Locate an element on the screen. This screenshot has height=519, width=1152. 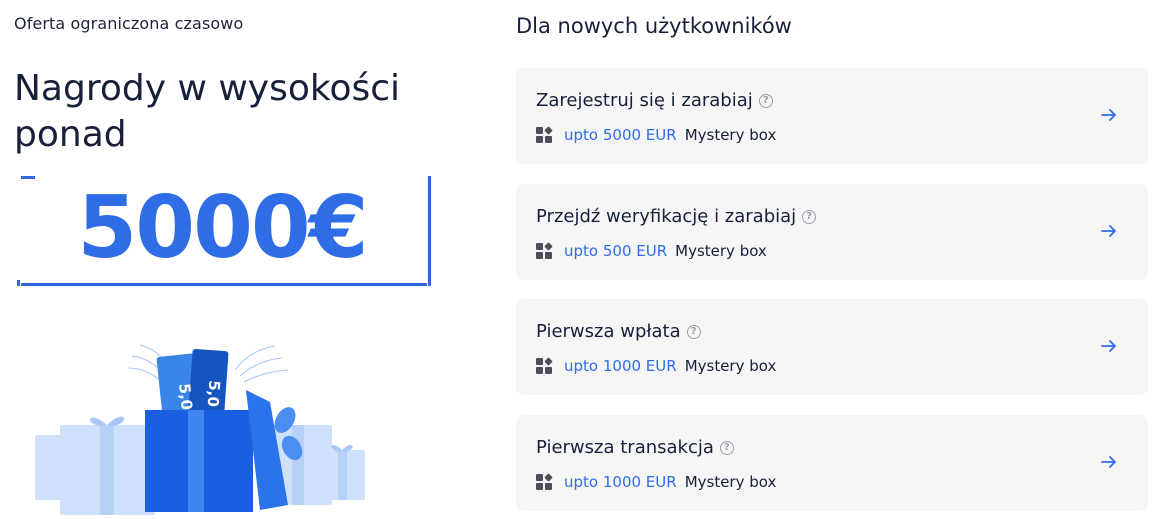
reward-row: upto 5000 EUR Mystery box is located at coordinates (656, 135).